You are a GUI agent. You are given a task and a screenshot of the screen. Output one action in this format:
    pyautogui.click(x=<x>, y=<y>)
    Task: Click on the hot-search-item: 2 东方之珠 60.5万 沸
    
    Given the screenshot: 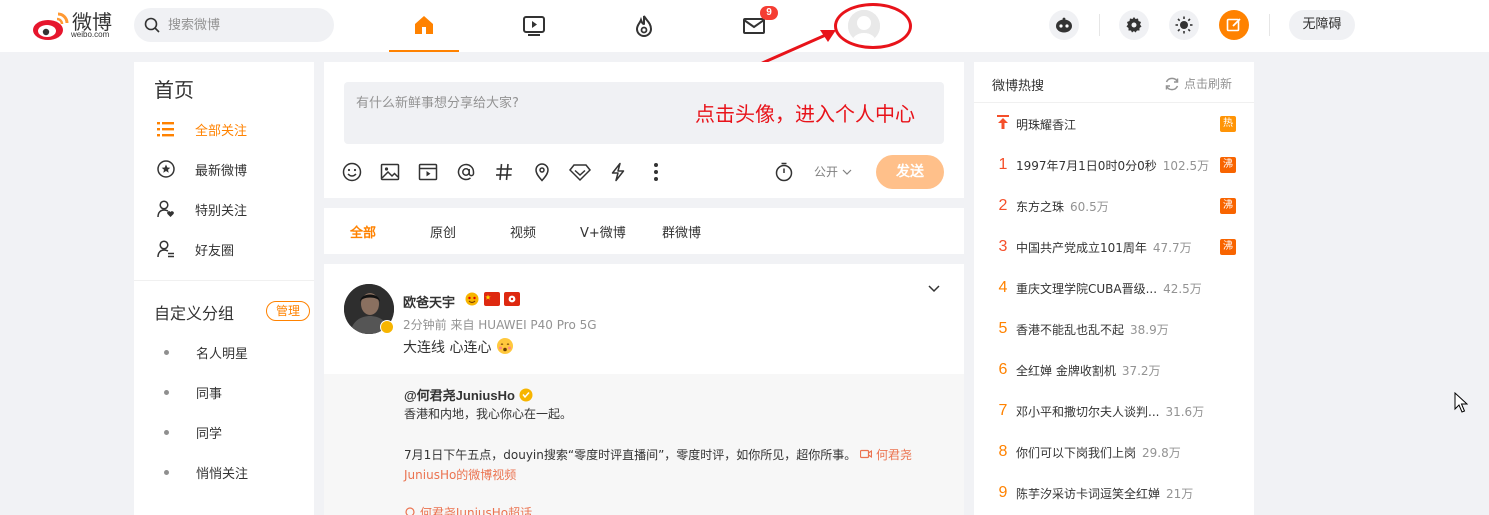 What is the action you would take?
    pyautogui.click(x=1114, y=206)
    